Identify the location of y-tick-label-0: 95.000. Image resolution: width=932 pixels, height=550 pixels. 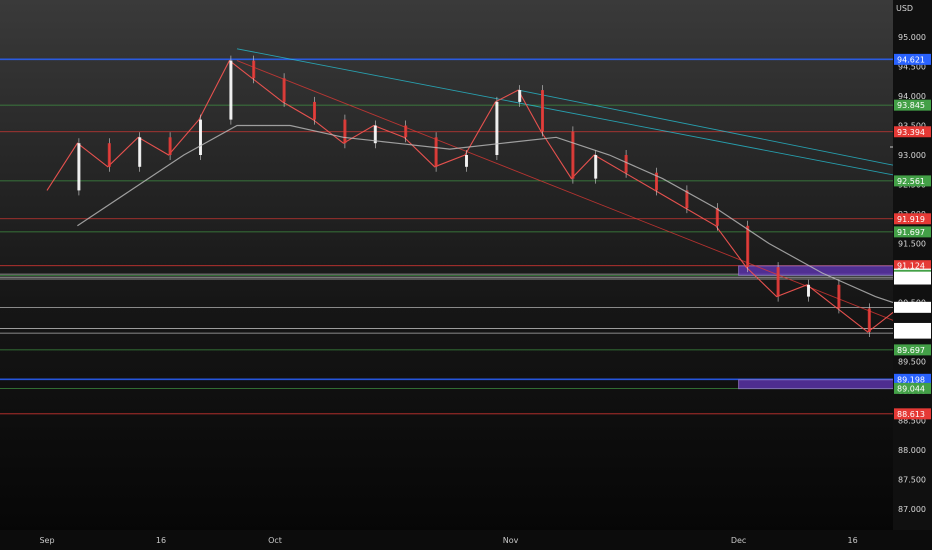
(912, 37).